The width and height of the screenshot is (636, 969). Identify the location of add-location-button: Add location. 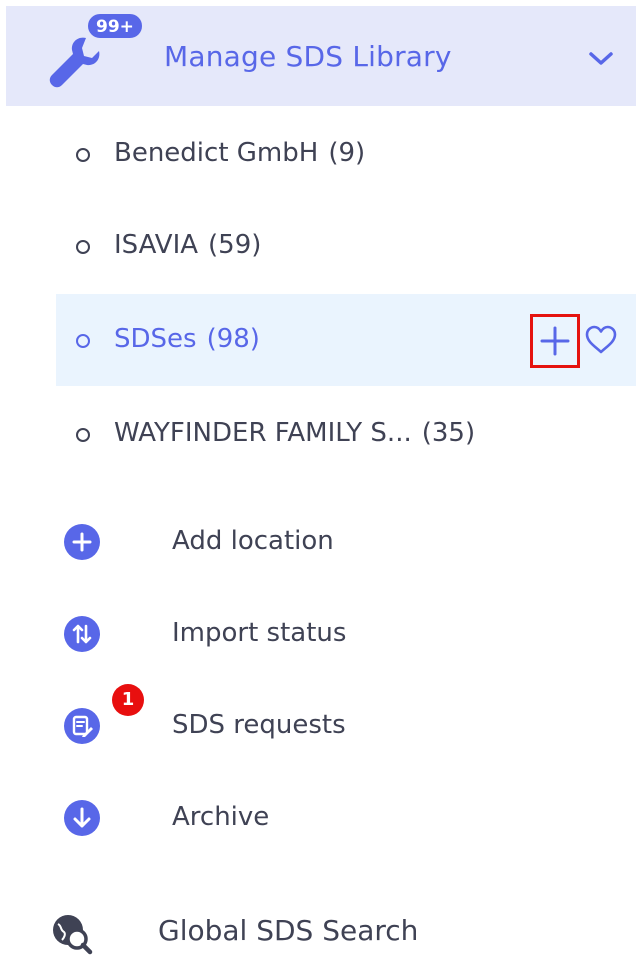
(340, 542).